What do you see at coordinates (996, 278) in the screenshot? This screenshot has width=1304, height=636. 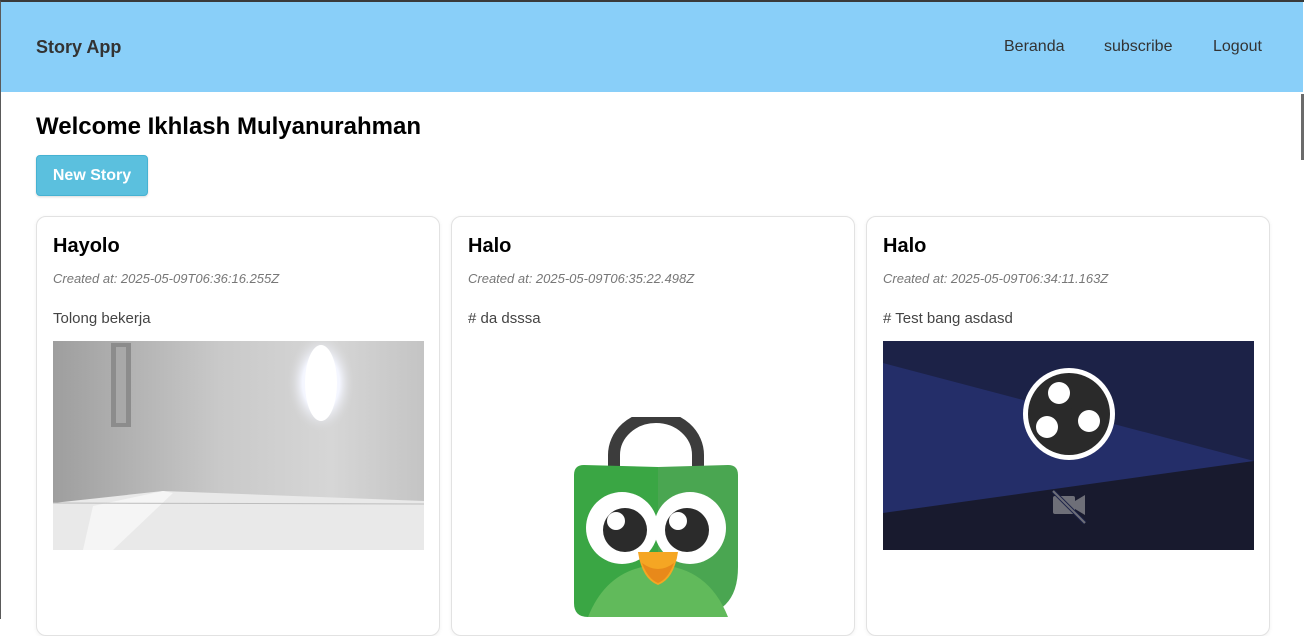 I see `story-created-at: Created at: 2025-05-09T06:34:11.163Z` at bounding box center [996, 278].